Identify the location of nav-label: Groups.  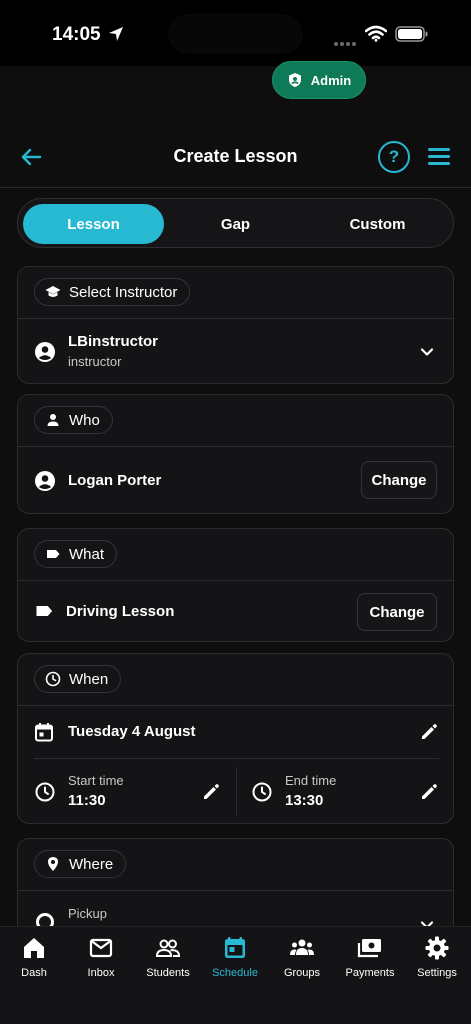
(302, 973).